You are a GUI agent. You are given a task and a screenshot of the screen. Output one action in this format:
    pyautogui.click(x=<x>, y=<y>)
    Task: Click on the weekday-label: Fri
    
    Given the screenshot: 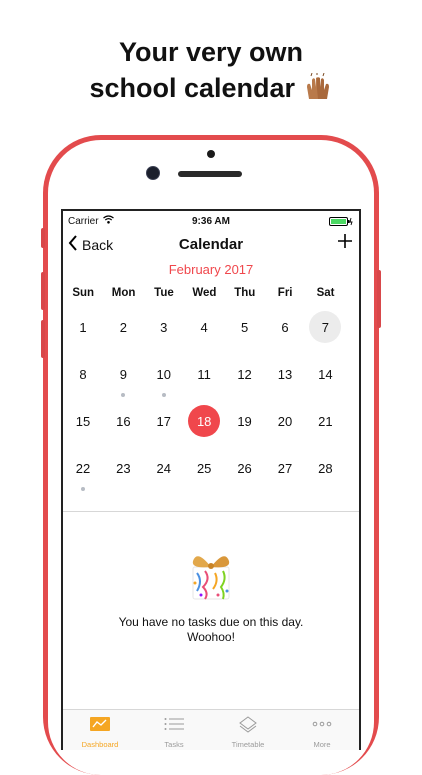 What is the action you would take?
    pyautogui.click(x=285, y=293)
    